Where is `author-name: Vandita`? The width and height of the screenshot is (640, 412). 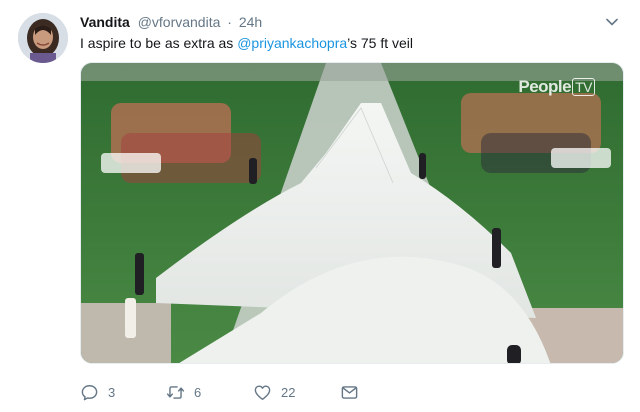
author-name: Vandita is located at coordinates (105, 22).